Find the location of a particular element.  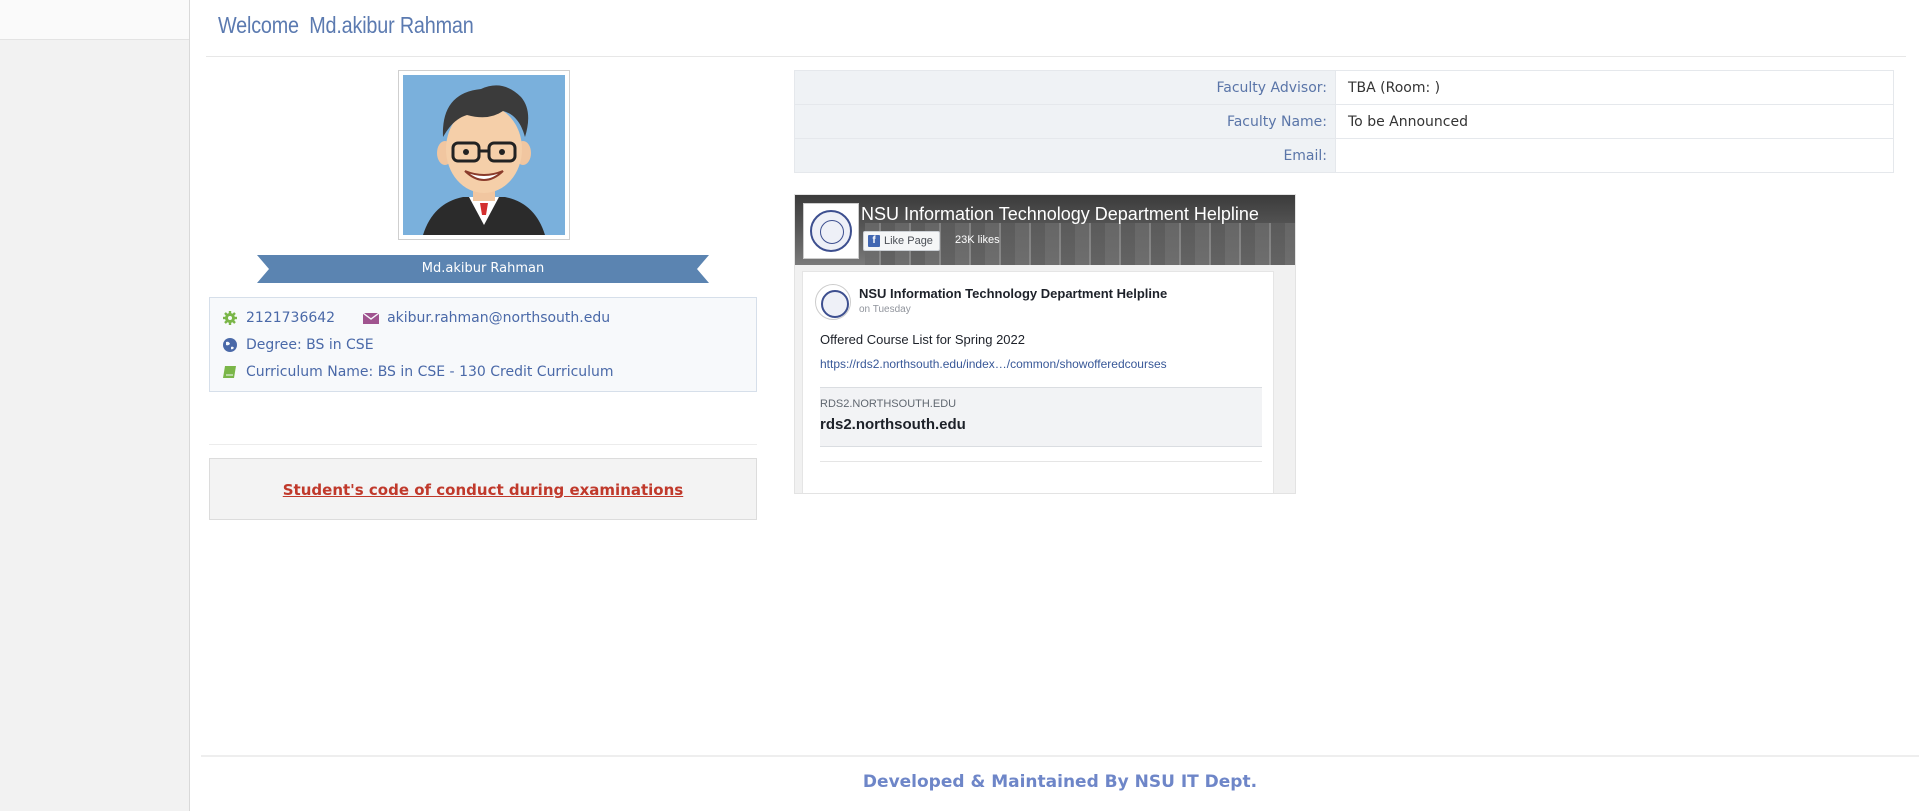

page-title: Welcome Md.akibur Rahman is located at coordinates (351, 25).